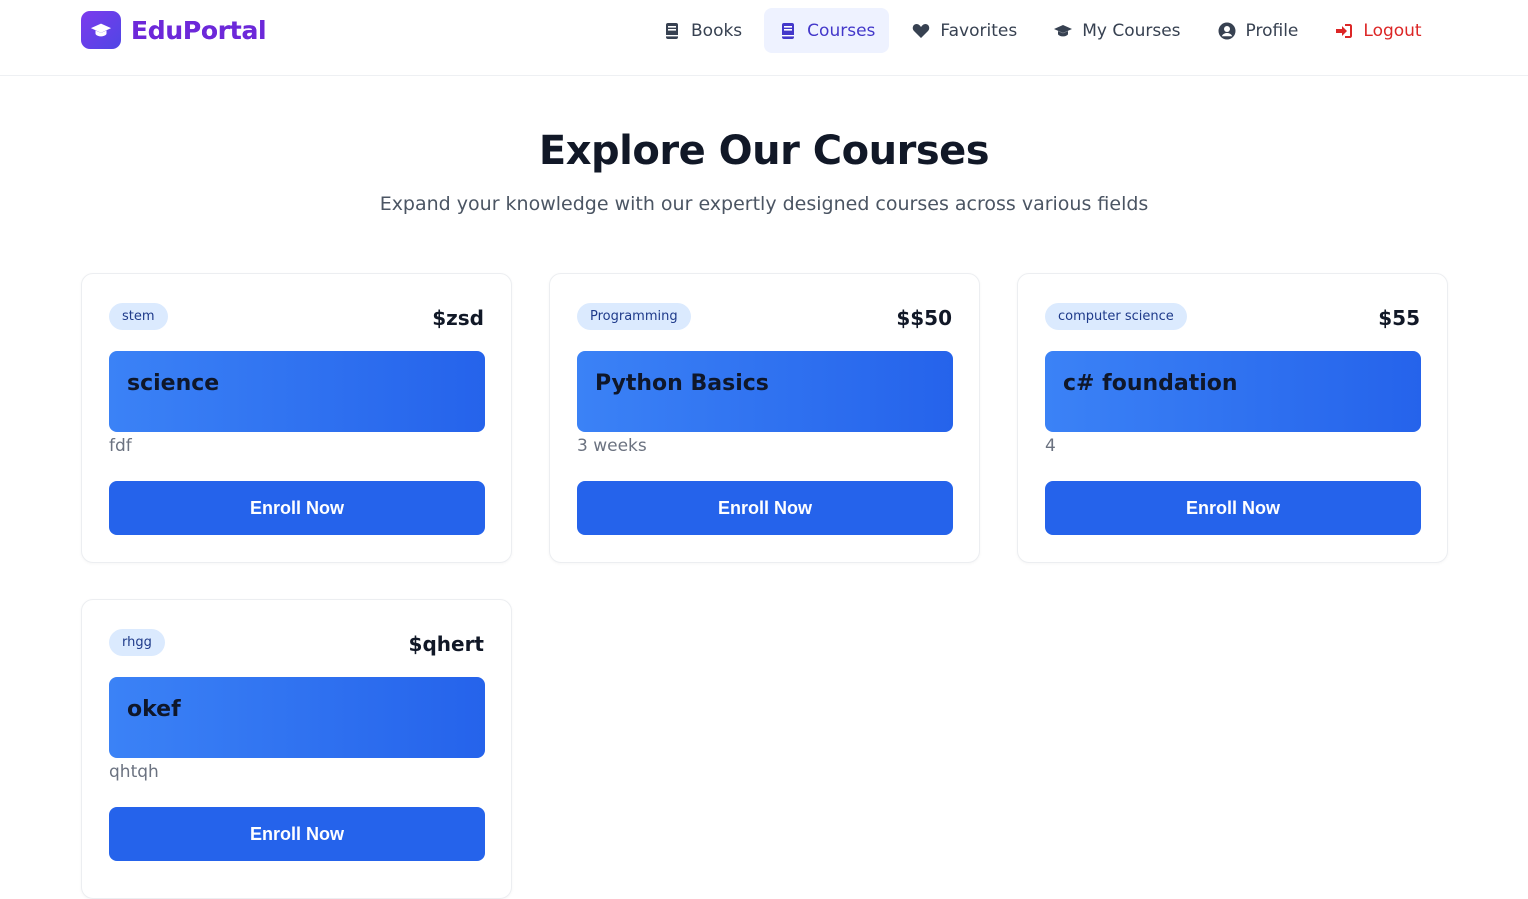 The image size is (1528, 899). I want to click on course-price: $zsd, so click(458, 318).